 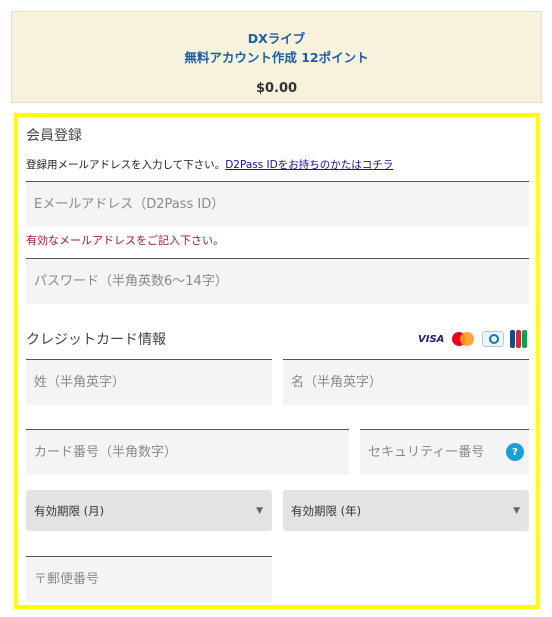 I want to click on jcb-logo-icon, so click(x=519, y=339).